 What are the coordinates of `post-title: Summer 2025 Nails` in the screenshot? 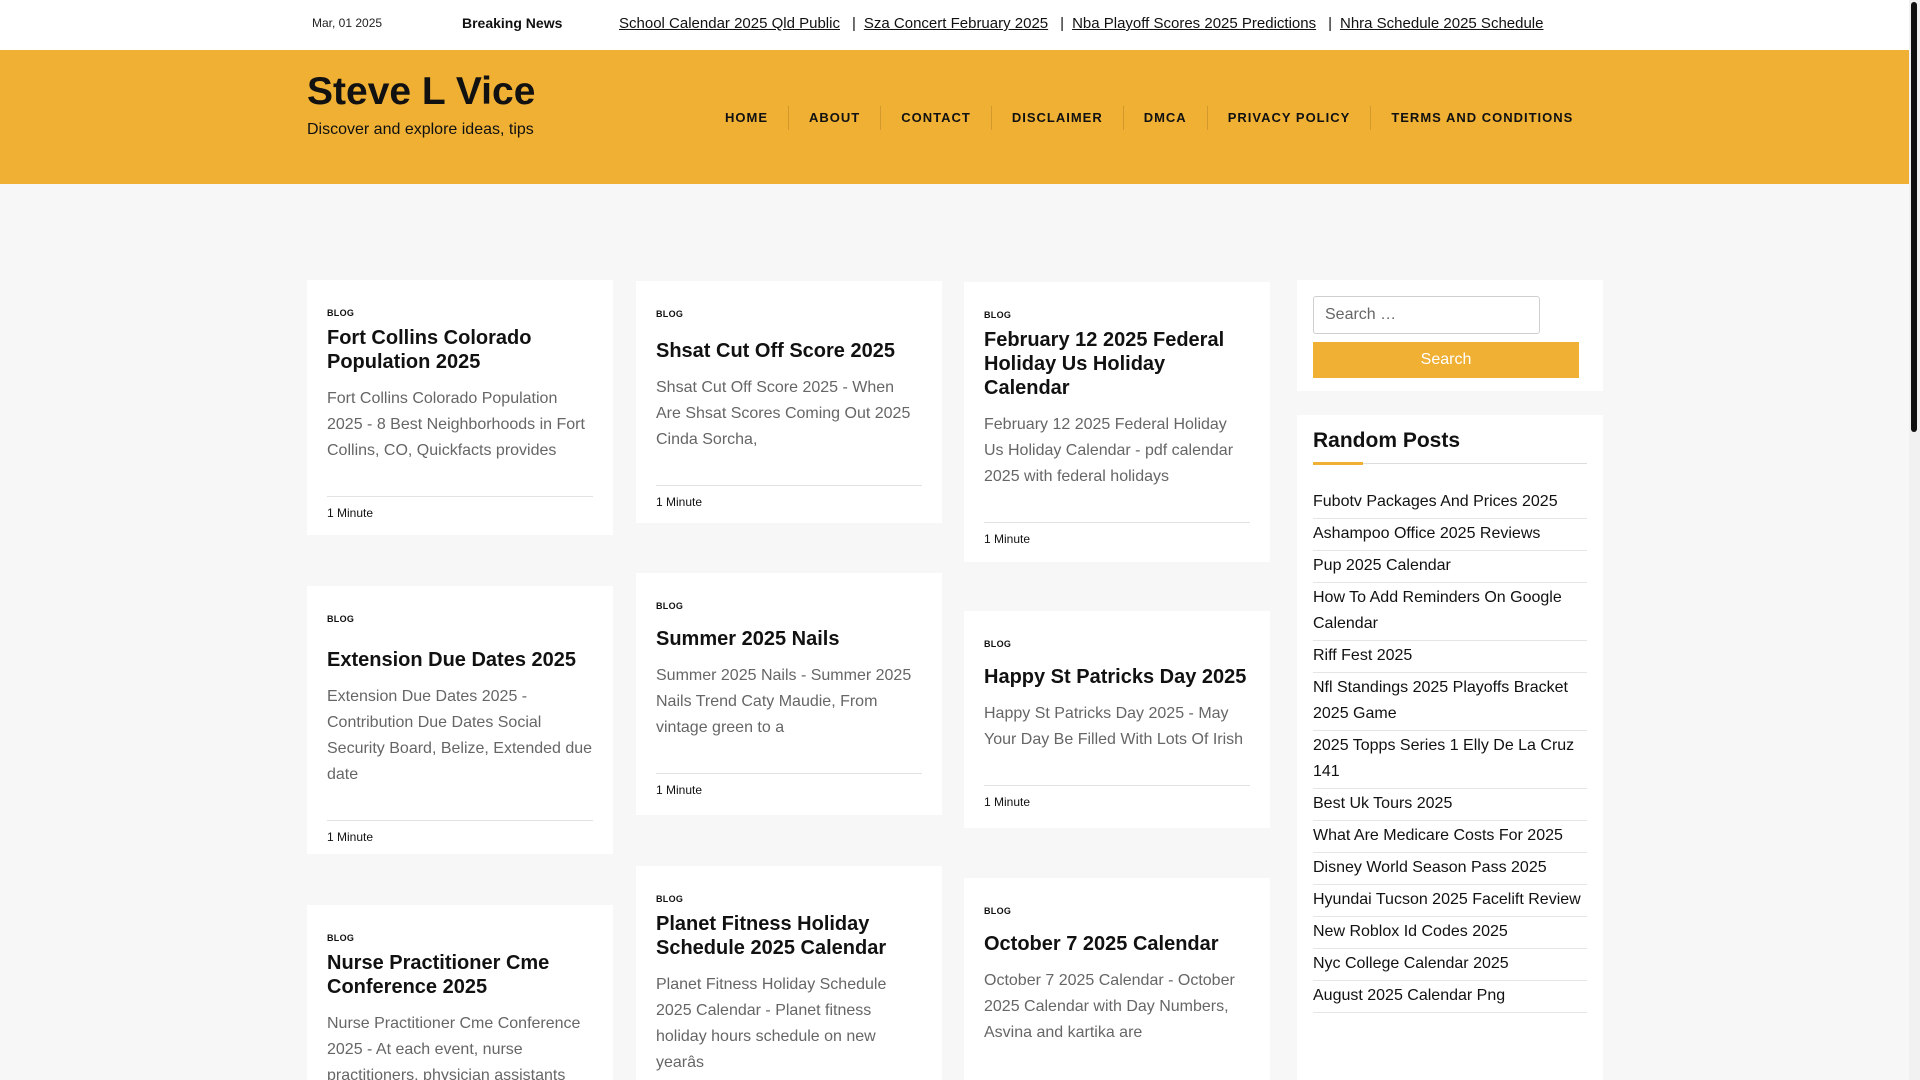 It's located at (789, 639).